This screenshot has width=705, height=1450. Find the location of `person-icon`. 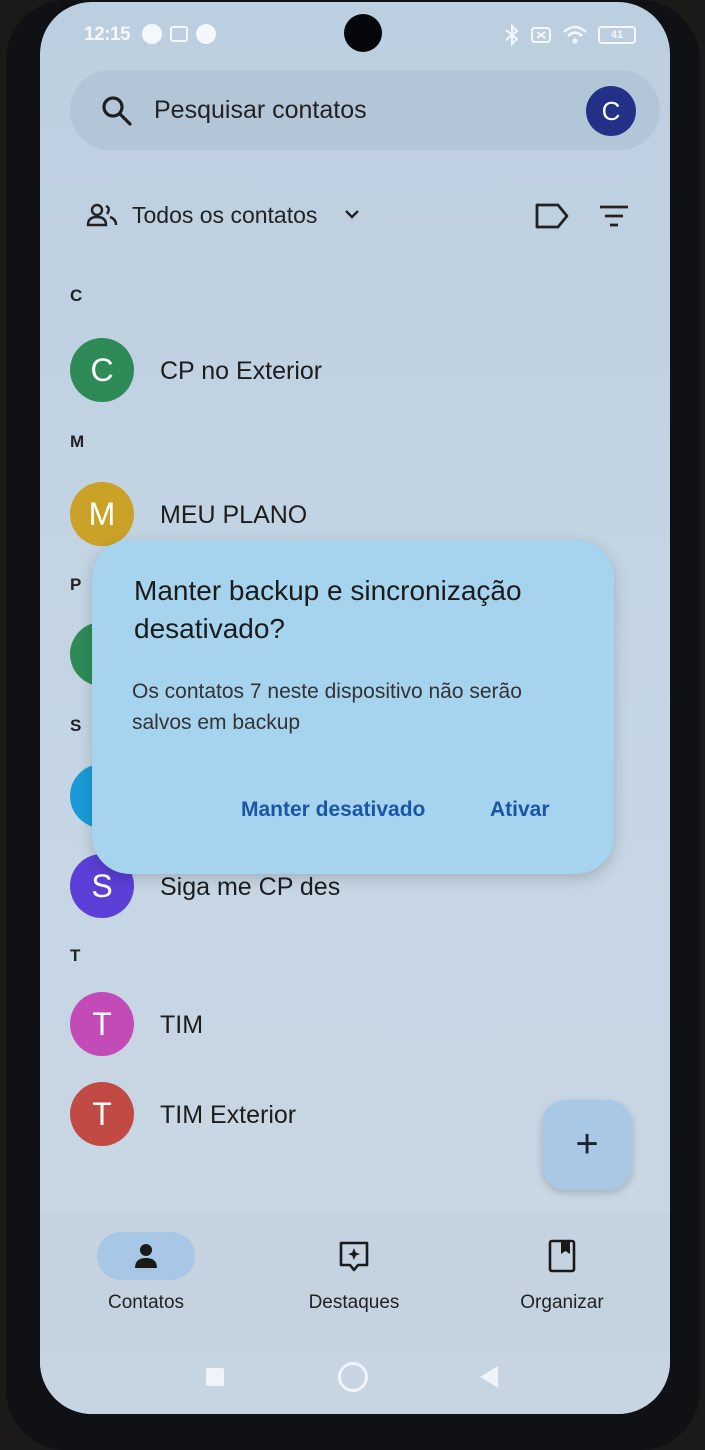

person-icon is located at coordinates (146, 1256).